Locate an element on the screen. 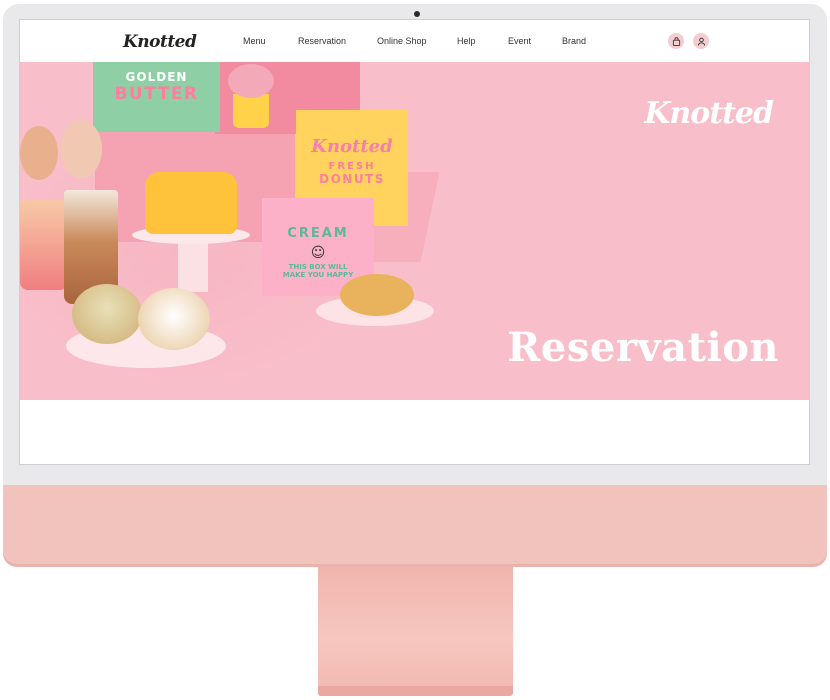 Image resolution: width=830 pixels, height=700 pixels. pistachio-bun is located at coordinates (107, 314).